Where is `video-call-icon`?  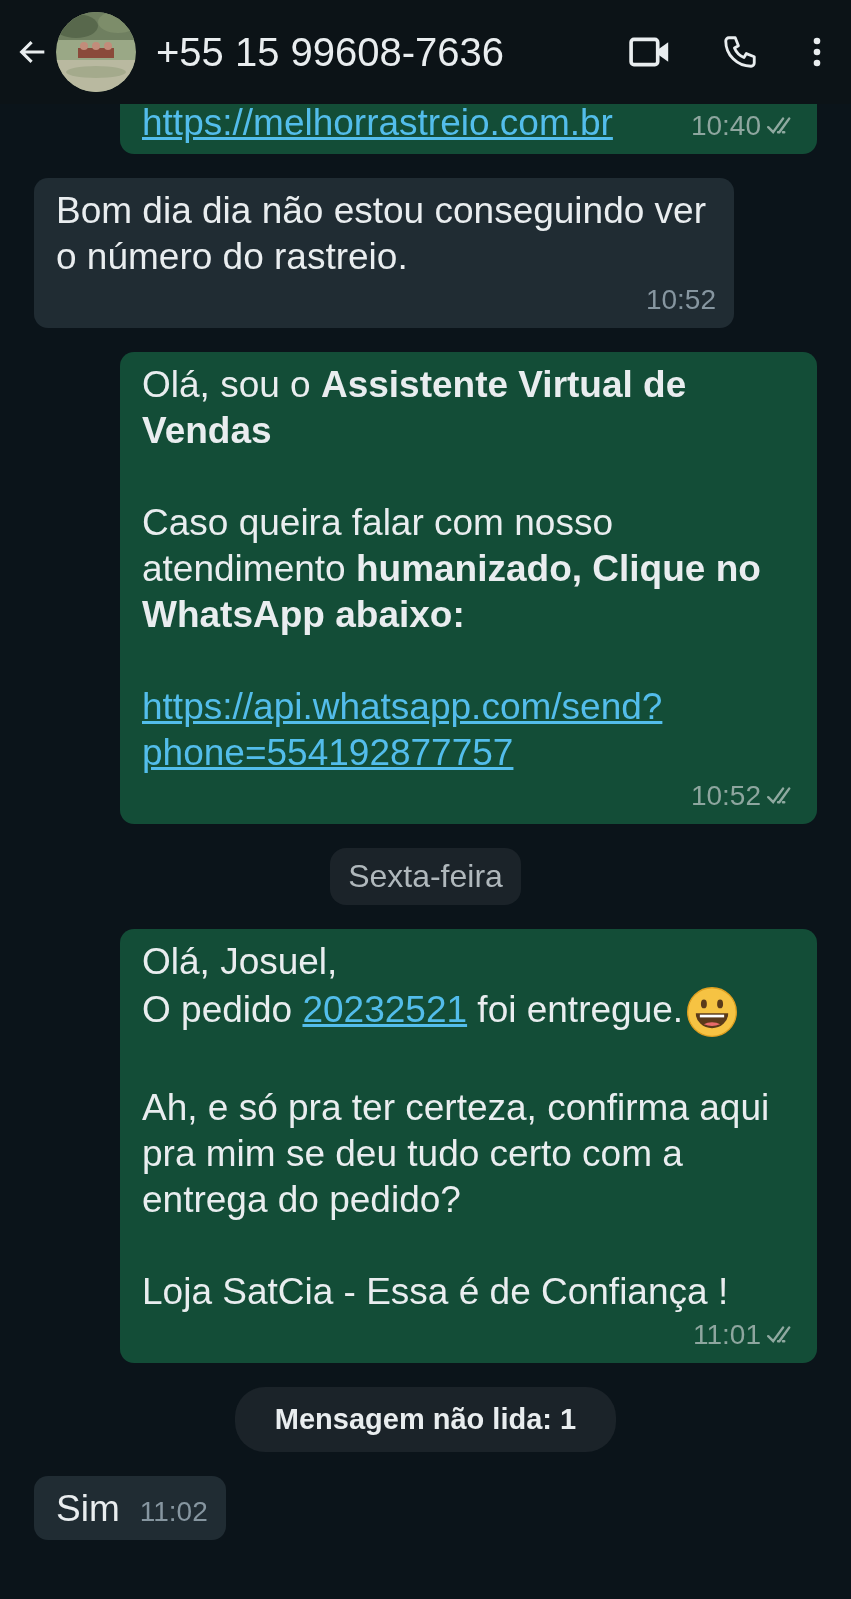 video-call-icon is located at coordinates (650, 52).